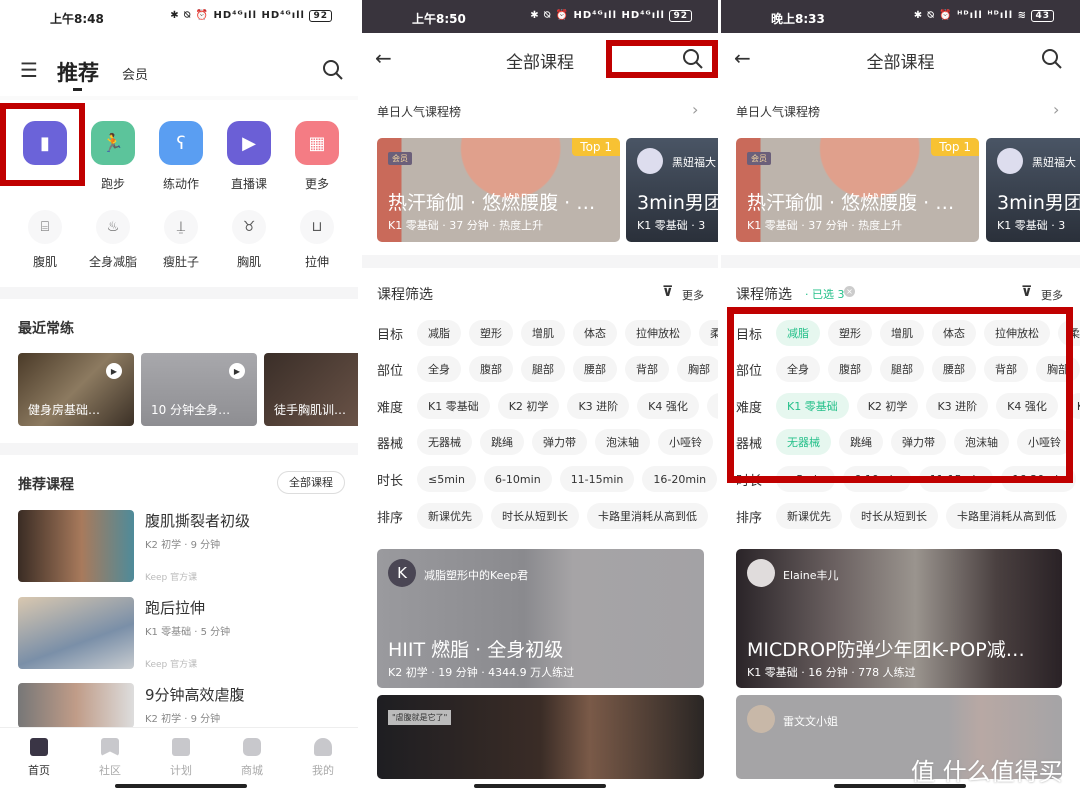 Image resolution: width=1080 pixels, height=797 pixels. Describe the element at coordinates (502, 442) in the screenshot. I see `filter-chip: 跳绳` at that location.